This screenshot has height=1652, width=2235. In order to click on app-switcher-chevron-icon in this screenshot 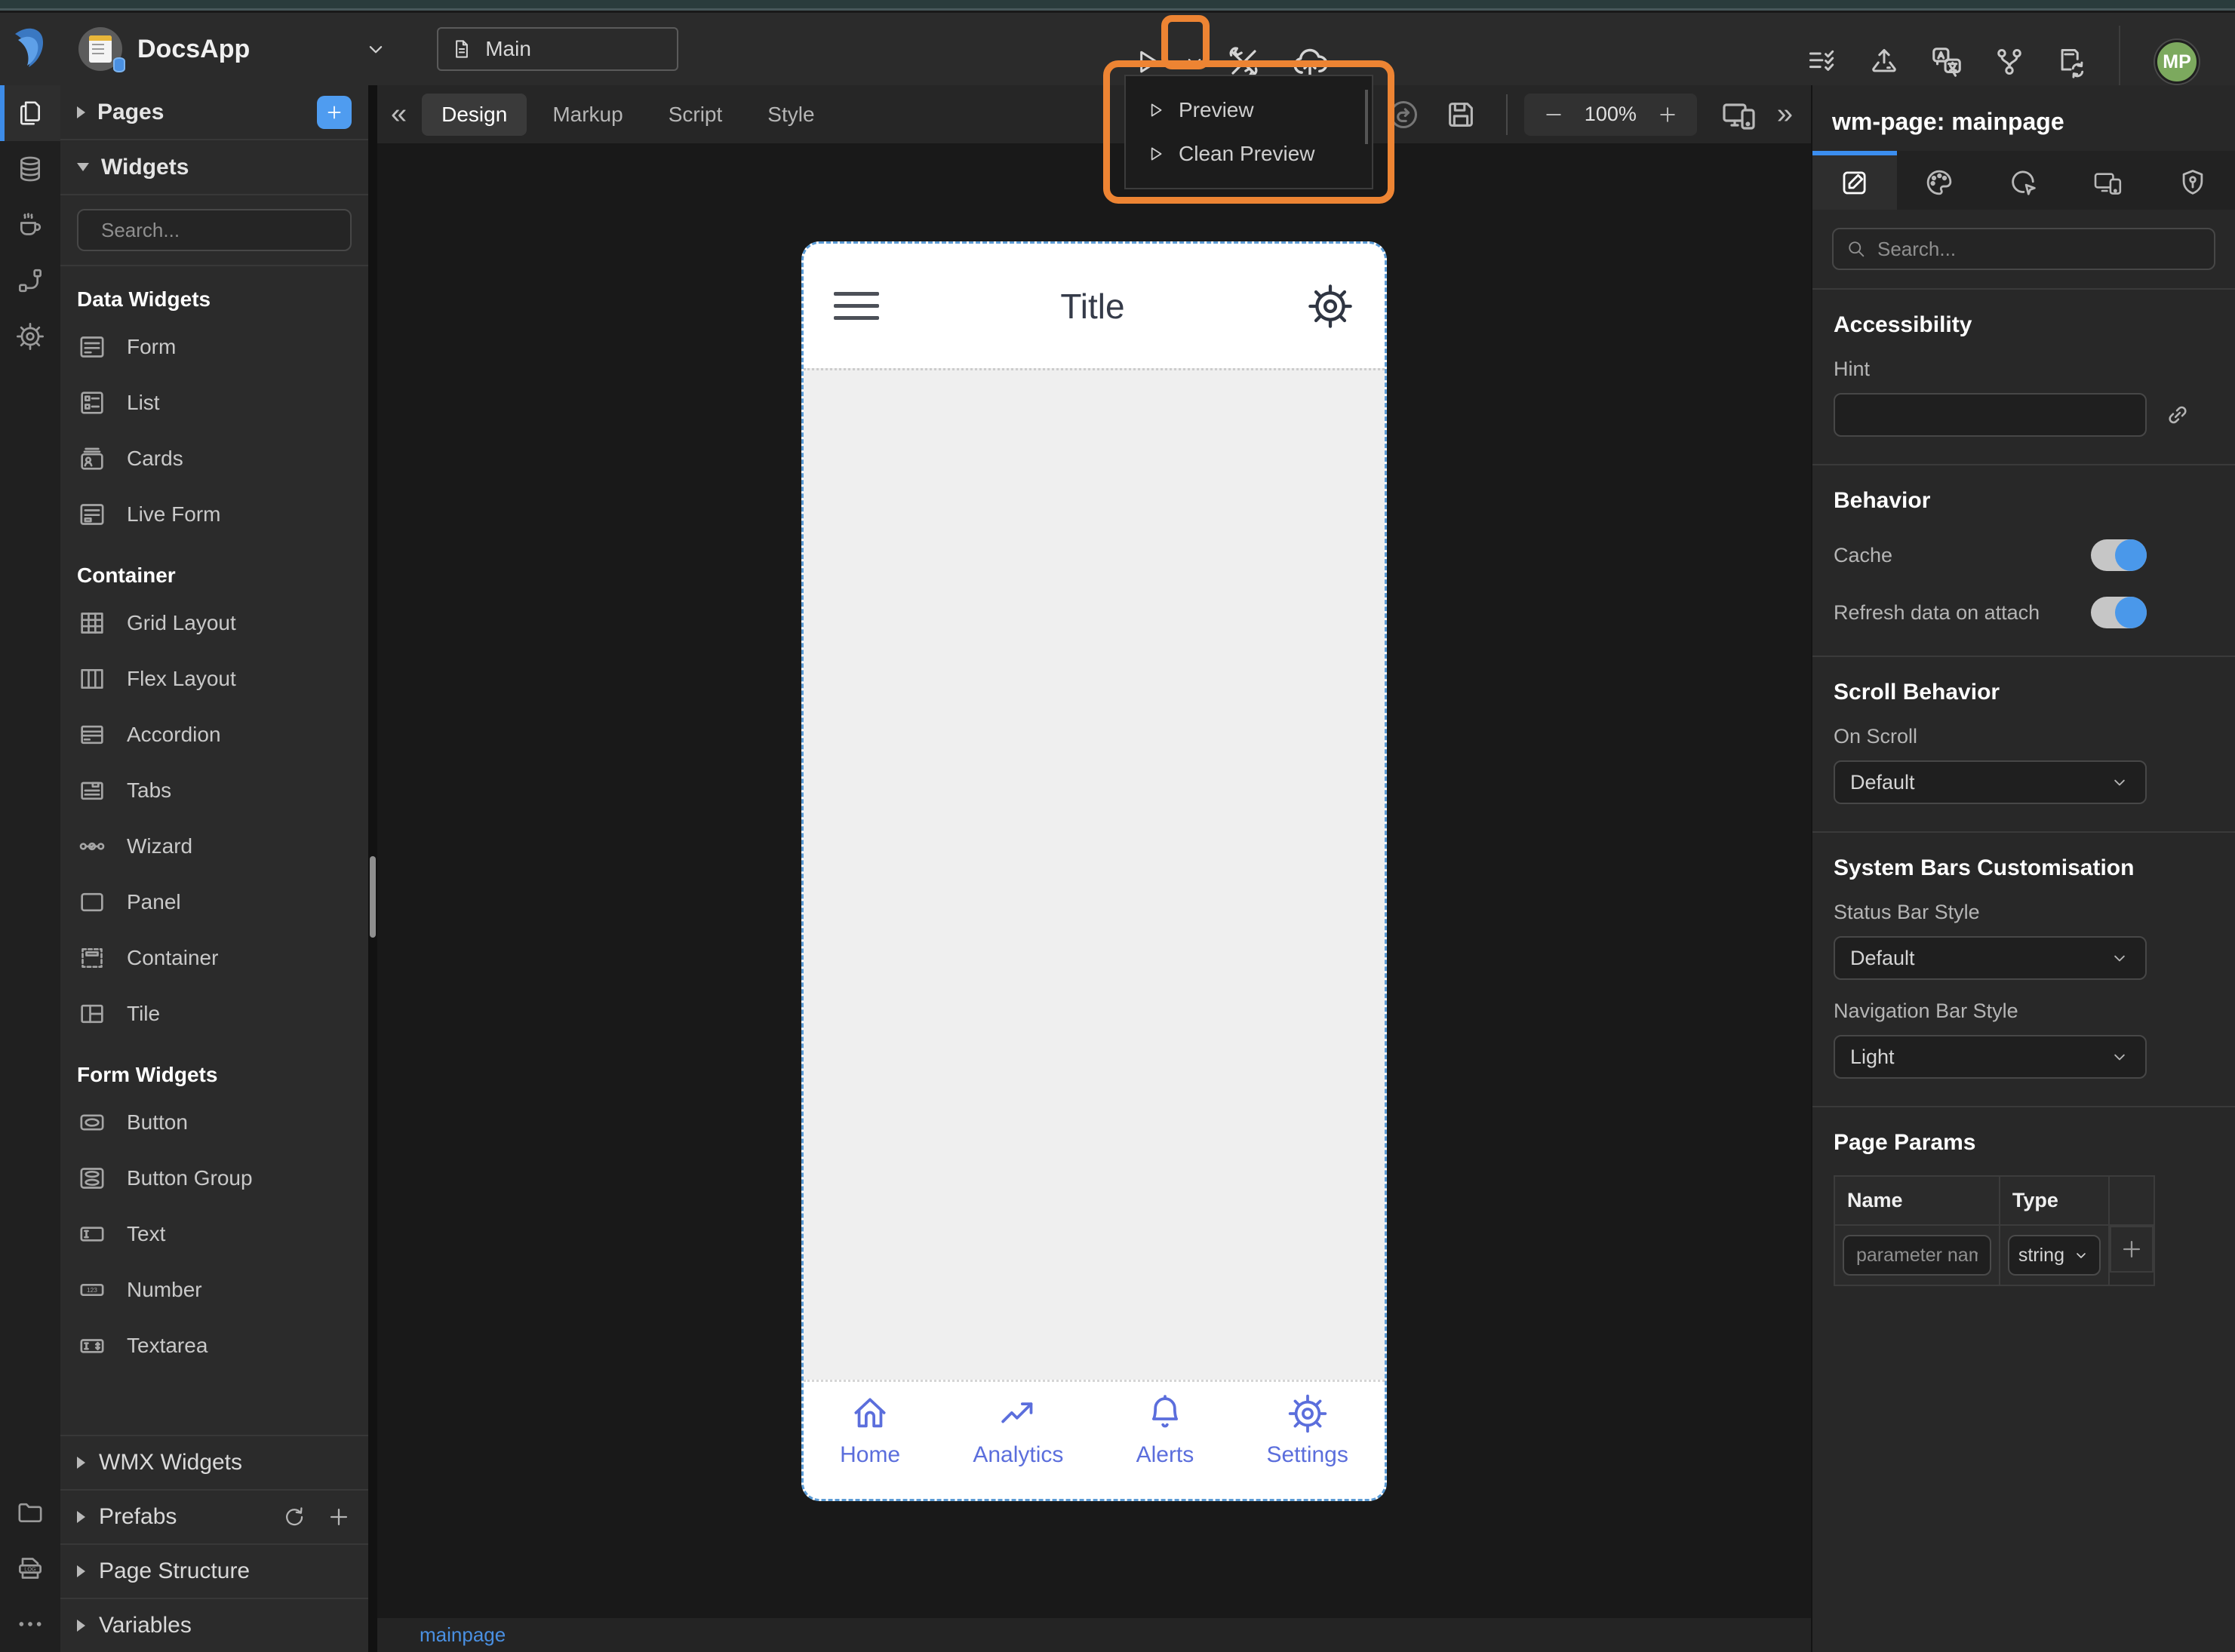, I will do `click(376, 49)`.